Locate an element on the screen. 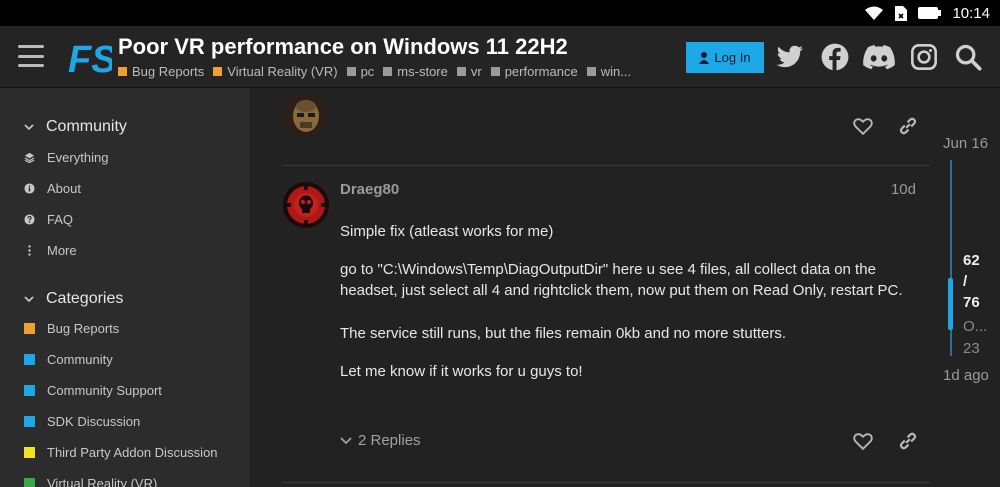 The height and width of the screenshot is (487, 1000). layers-icon is located at coordinates (29, 157).